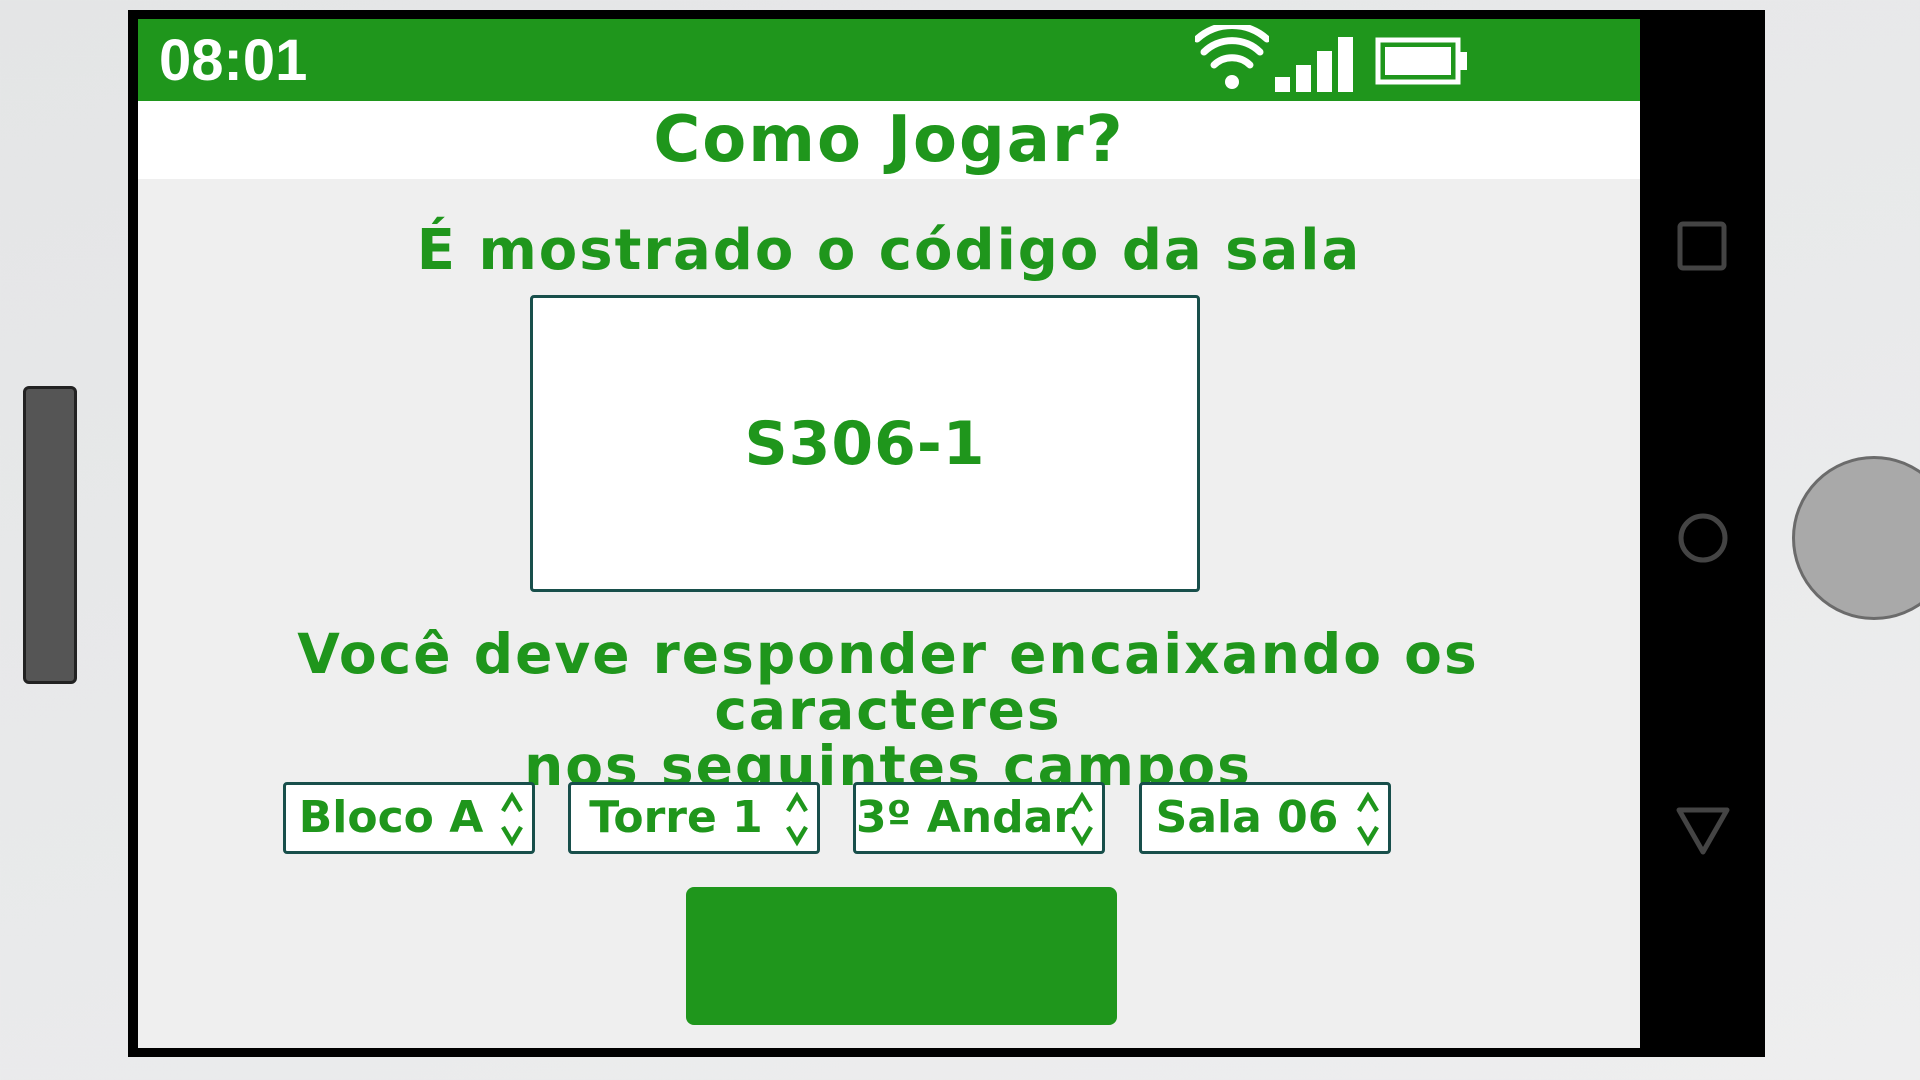 The image size is (1920, 1080). Describe the element at coordinates (1314, 64) in the screenshot. I see `signal-icon` at that location.